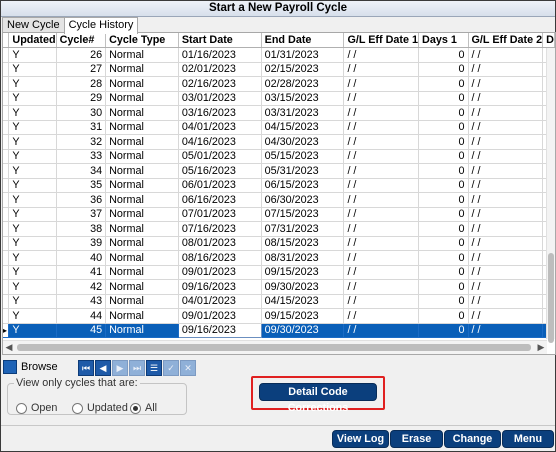 The image size is (556, 452). I want to click on col-header-cycle-number: Cycle#, so click(81, 40).